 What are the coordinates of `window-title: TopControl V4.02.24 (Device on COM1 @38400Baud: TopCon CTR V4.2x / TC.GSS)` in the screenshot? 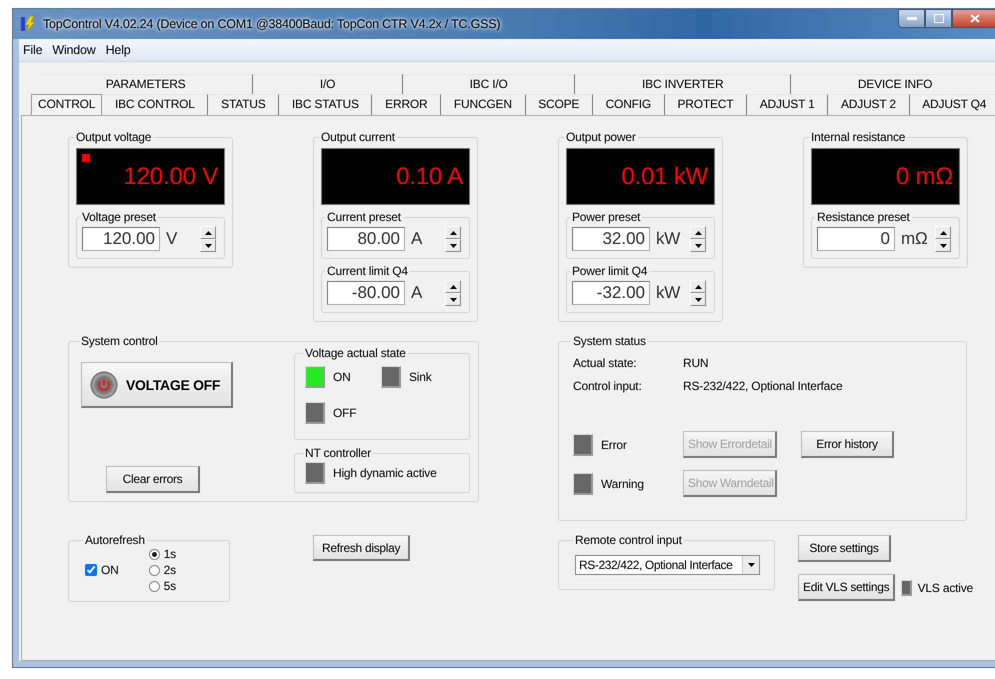 It's located at (271, 24).